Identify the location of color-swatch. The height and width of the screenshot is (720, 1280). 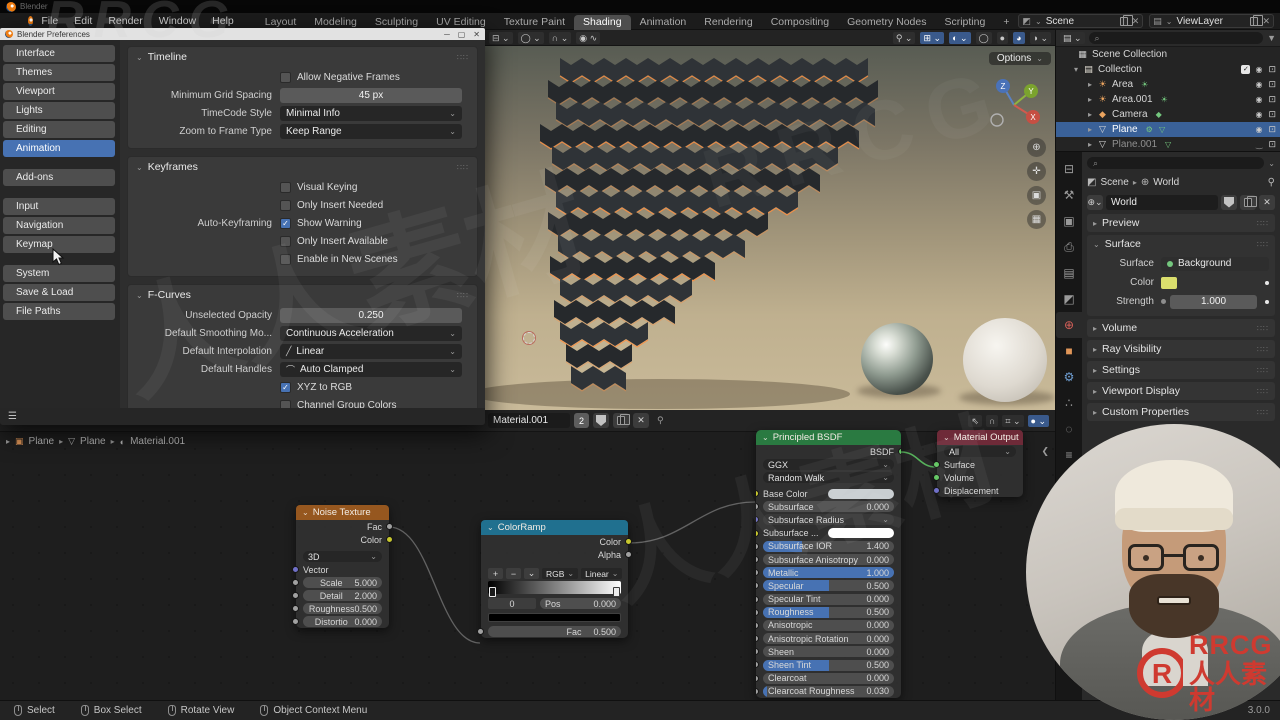
(861, 533).